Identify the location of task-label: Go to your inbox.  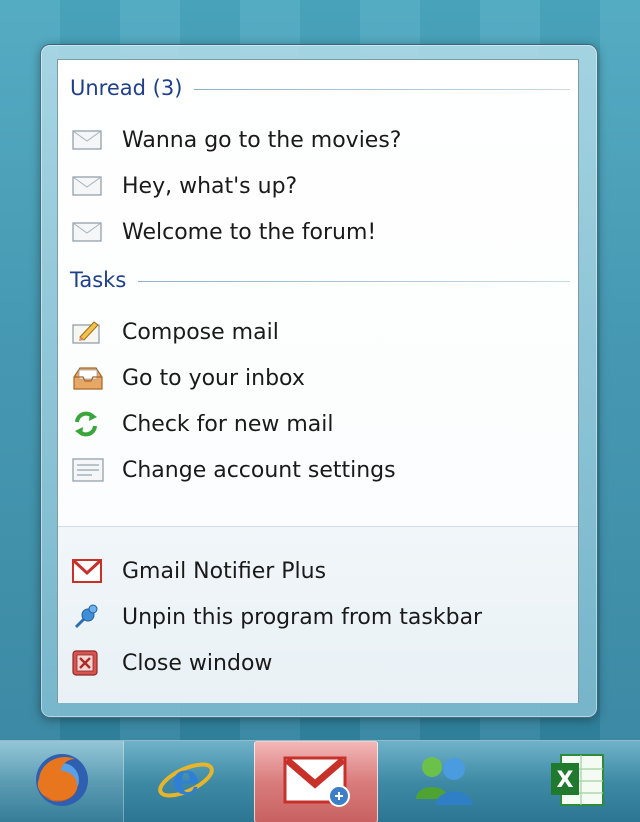
(213, 378).